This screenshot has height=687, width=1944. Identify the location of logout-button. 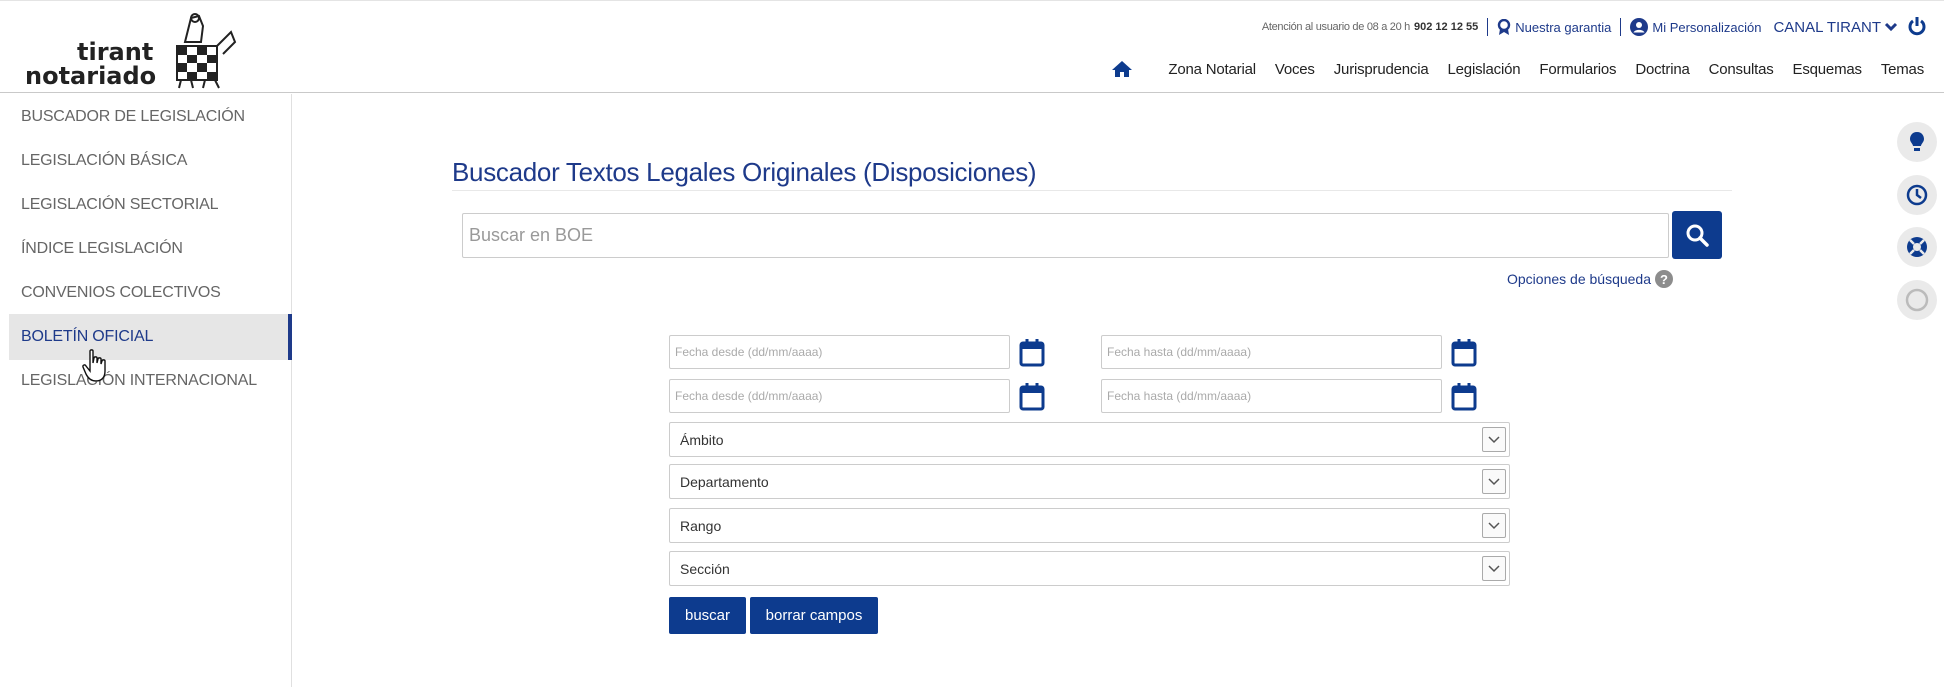
(1917, 27).